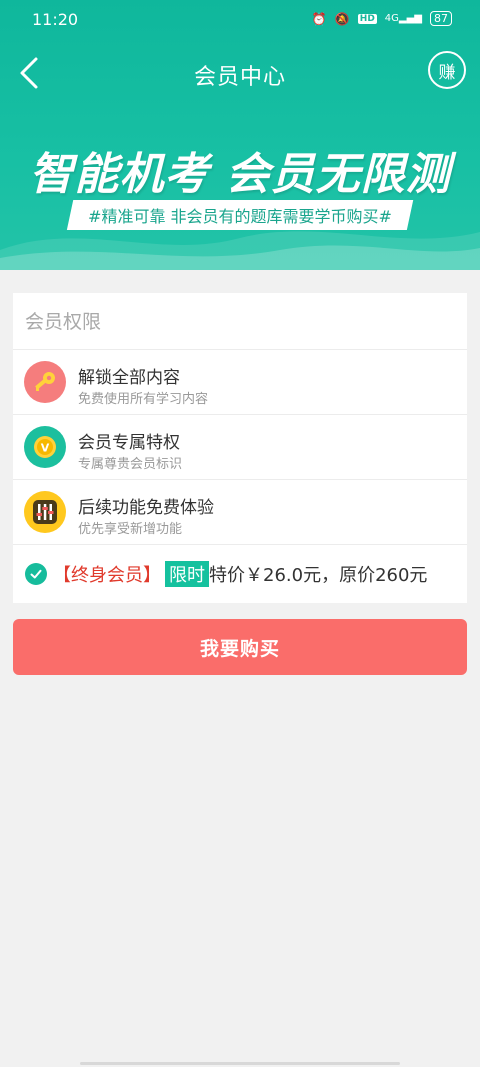 This screenshot has height=1067, width=480. I want to click on check-circle-icon, so click(36, 574).